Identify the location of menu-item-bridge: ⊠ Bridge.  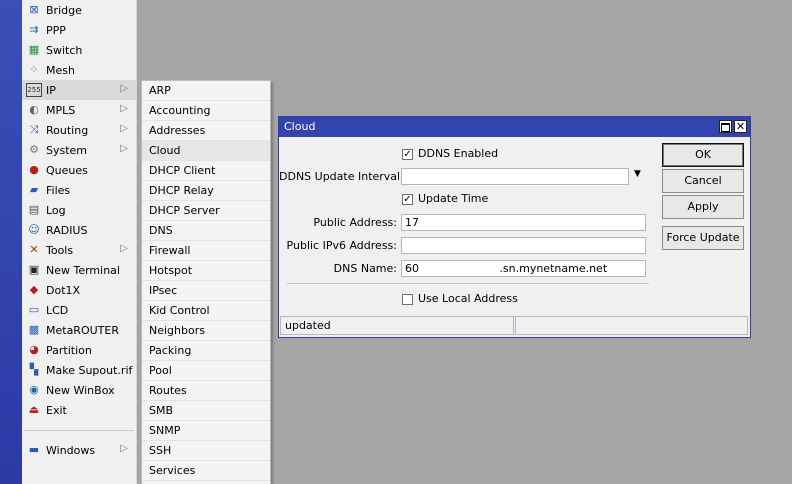
(79, 10).